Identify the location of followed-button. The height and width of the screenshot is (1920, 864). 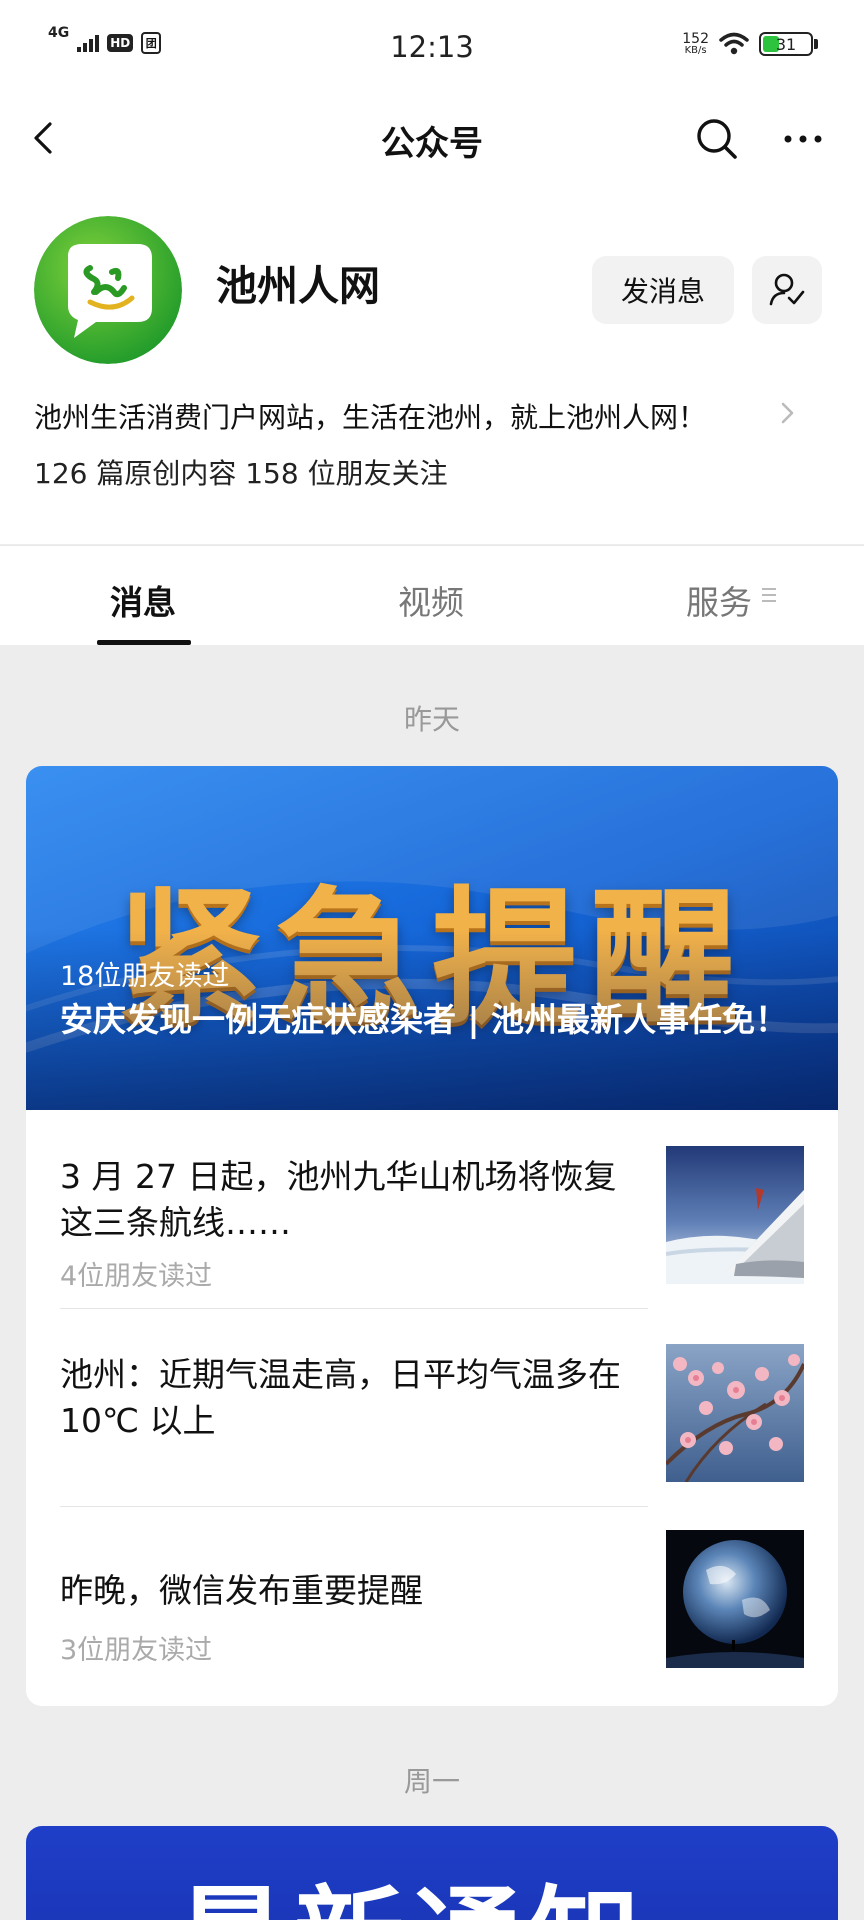
(787, 290).